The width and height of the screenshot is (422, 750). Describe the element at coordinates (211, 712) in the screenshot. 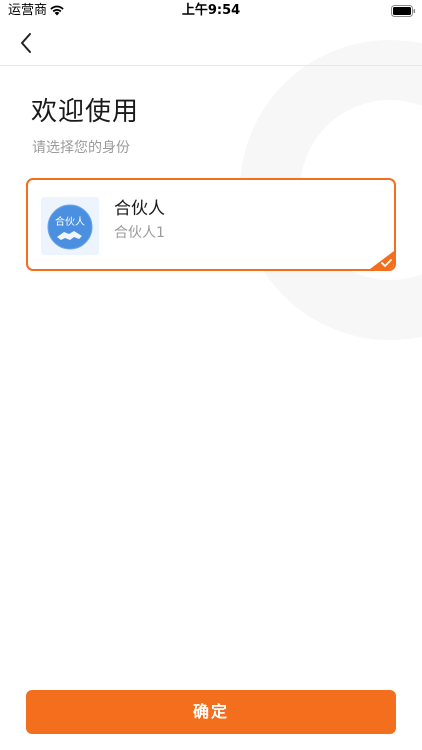

I see `confirm-button: 确定` at that location.